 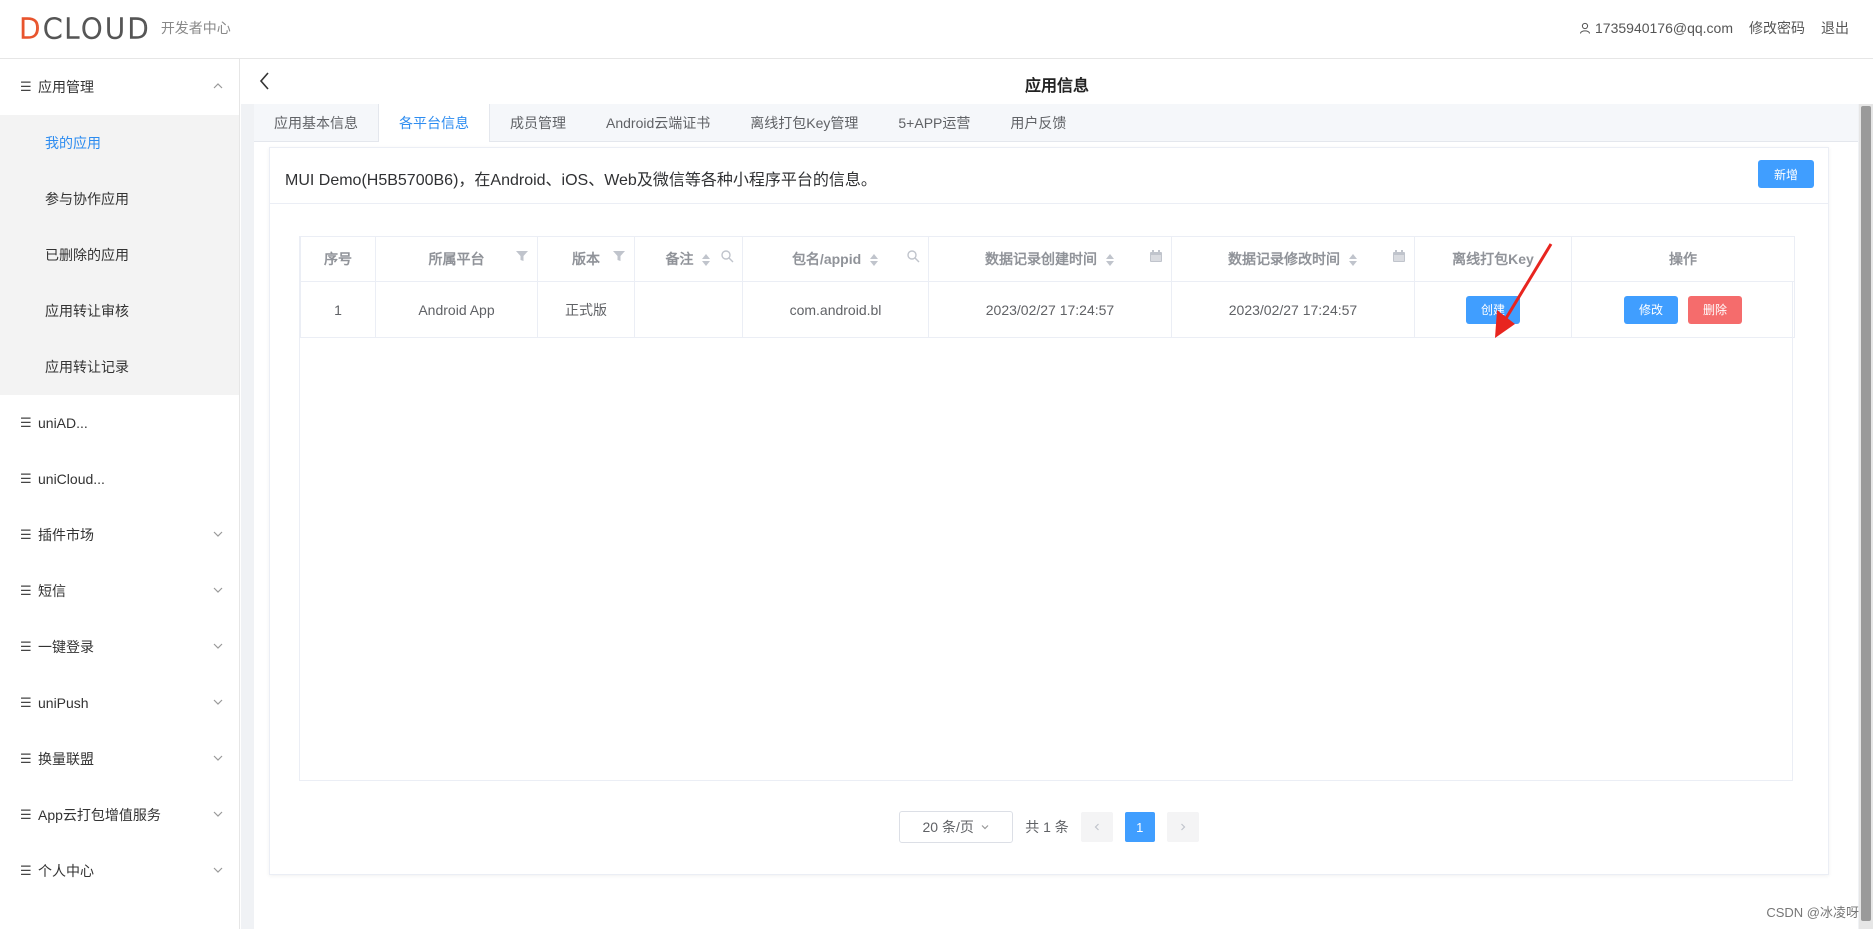 What do you see at coordinates (1777, 28) in the screenshot?
I see `change-password-link: 修改密码` at bounding box center [1777, 28].